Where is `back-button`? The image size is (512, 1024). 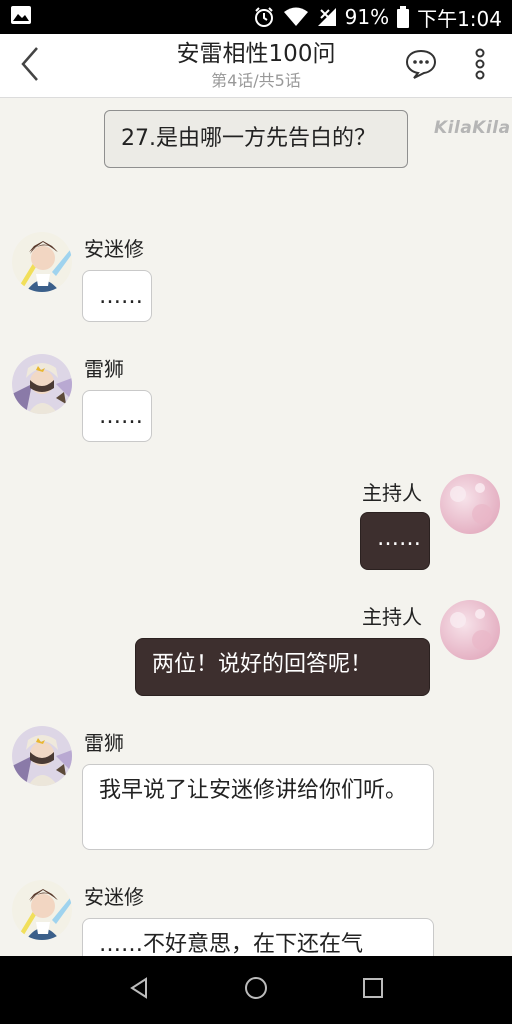 back-button is located at coordinates (30, 66).